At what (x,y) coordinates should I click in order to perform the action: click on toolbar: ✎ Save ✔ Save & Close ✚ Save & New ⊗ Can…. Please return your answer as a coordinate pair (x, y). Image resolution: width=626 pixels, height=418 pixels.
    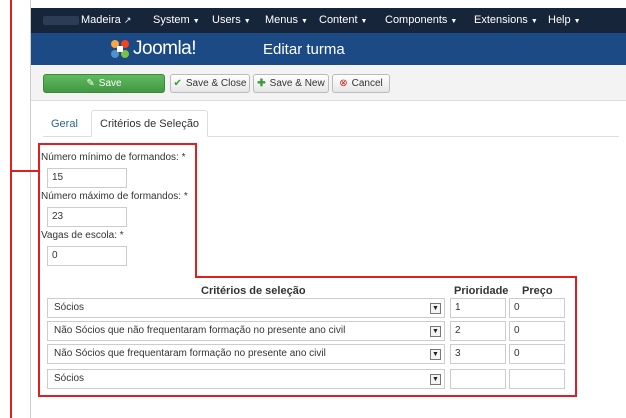
    Looking at the image, I should click on (328, 83).